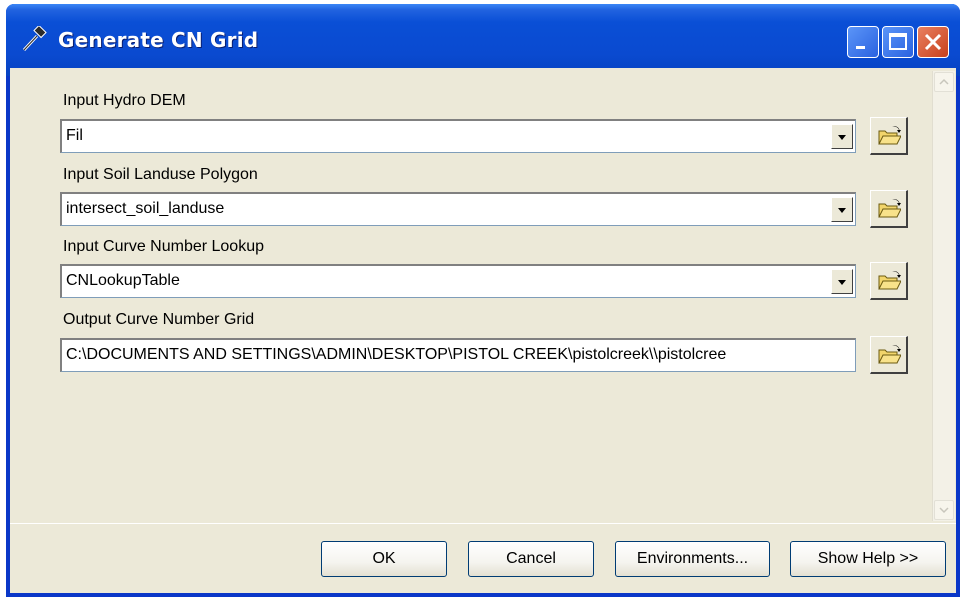 The width and height of the screenshot is (967, 601). I want to click on output-grid-label: Output Curve Number Grid, so click(159, 319).